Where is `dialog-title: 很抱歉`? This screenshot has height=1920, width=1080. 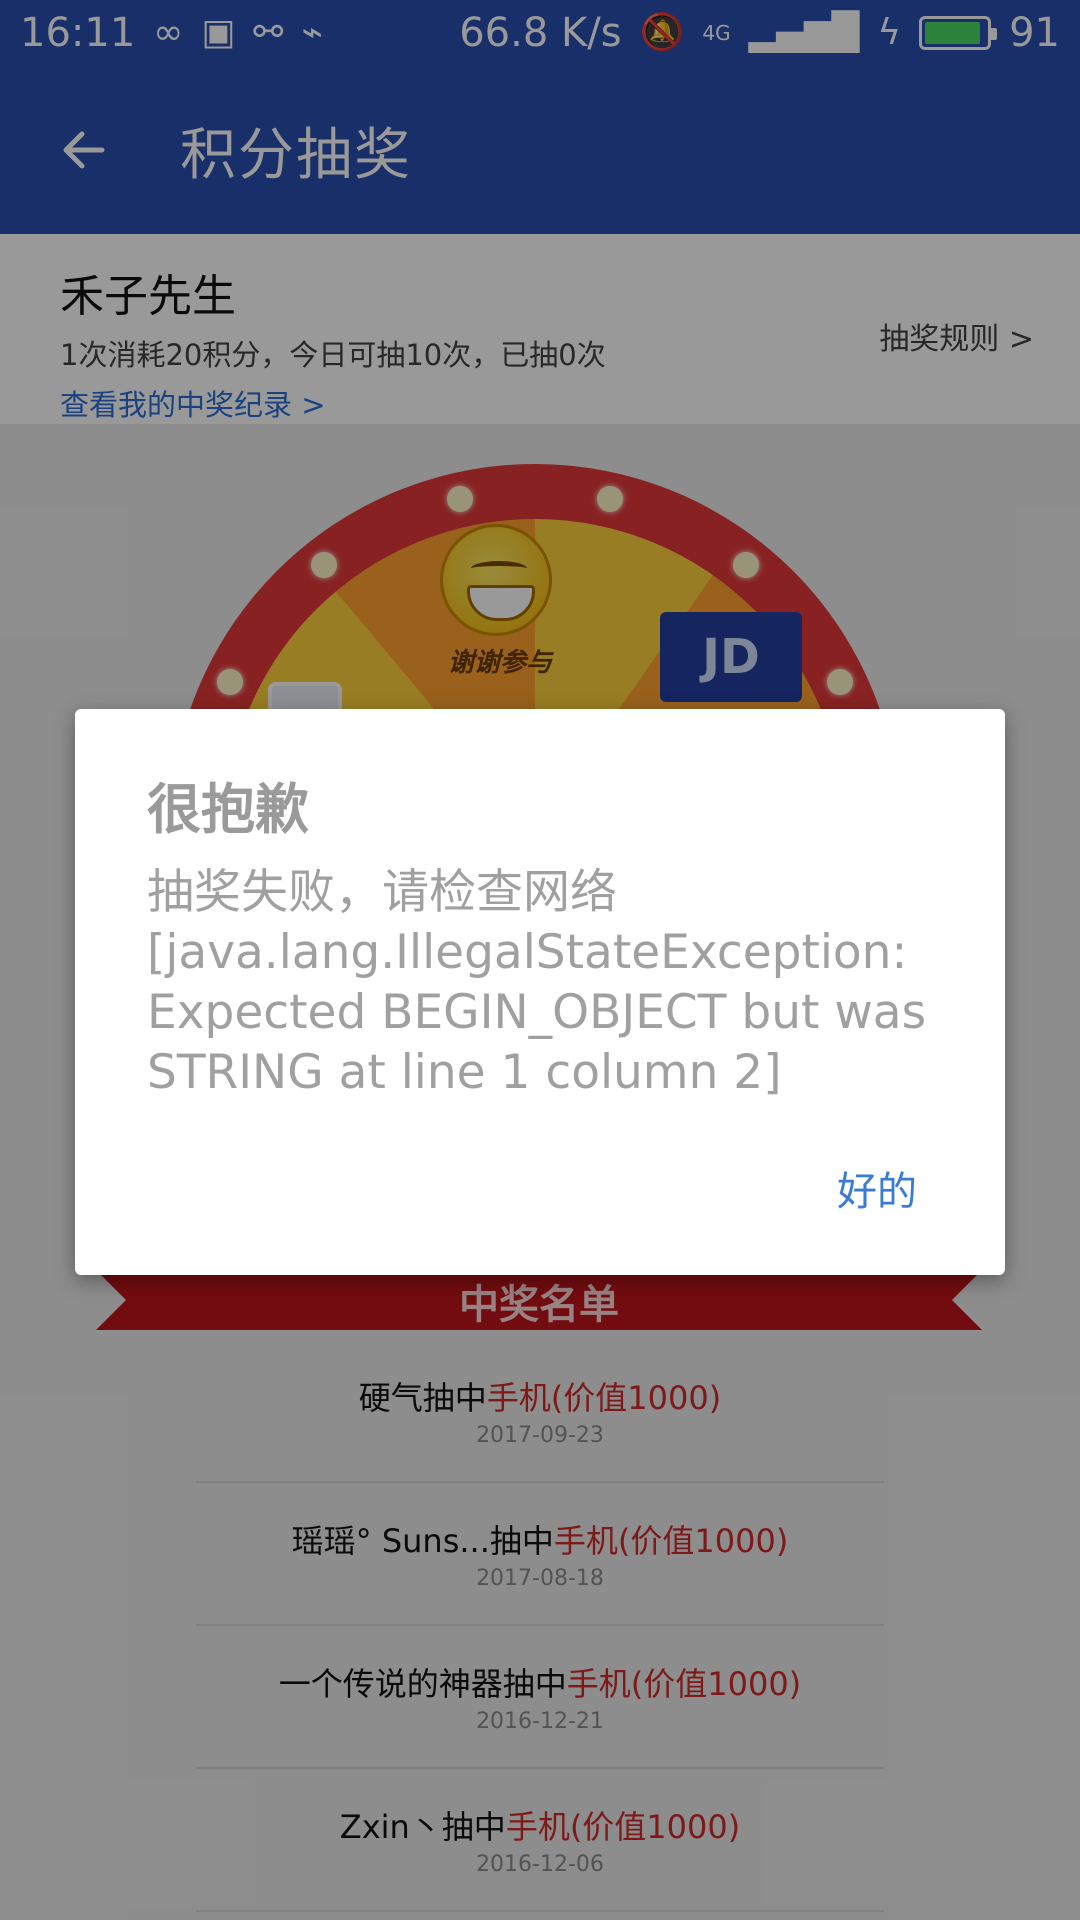
dialog-title: 很抱歉 is located at coordinates (228, 809).